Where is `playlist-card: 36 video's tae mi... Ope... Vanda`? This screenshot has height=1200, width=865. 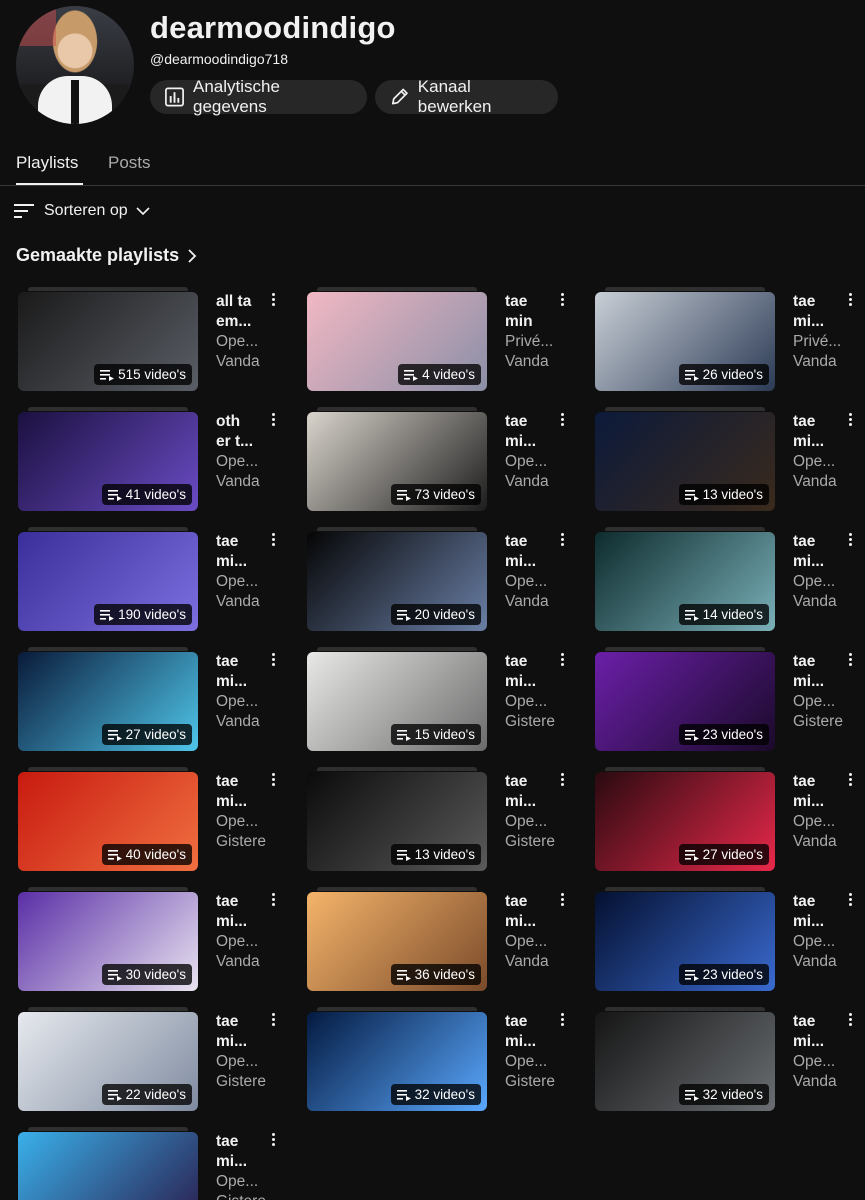 playlist-card: 36 video's tae mi... Ope... Vanda is located at coordinates (442, 942).